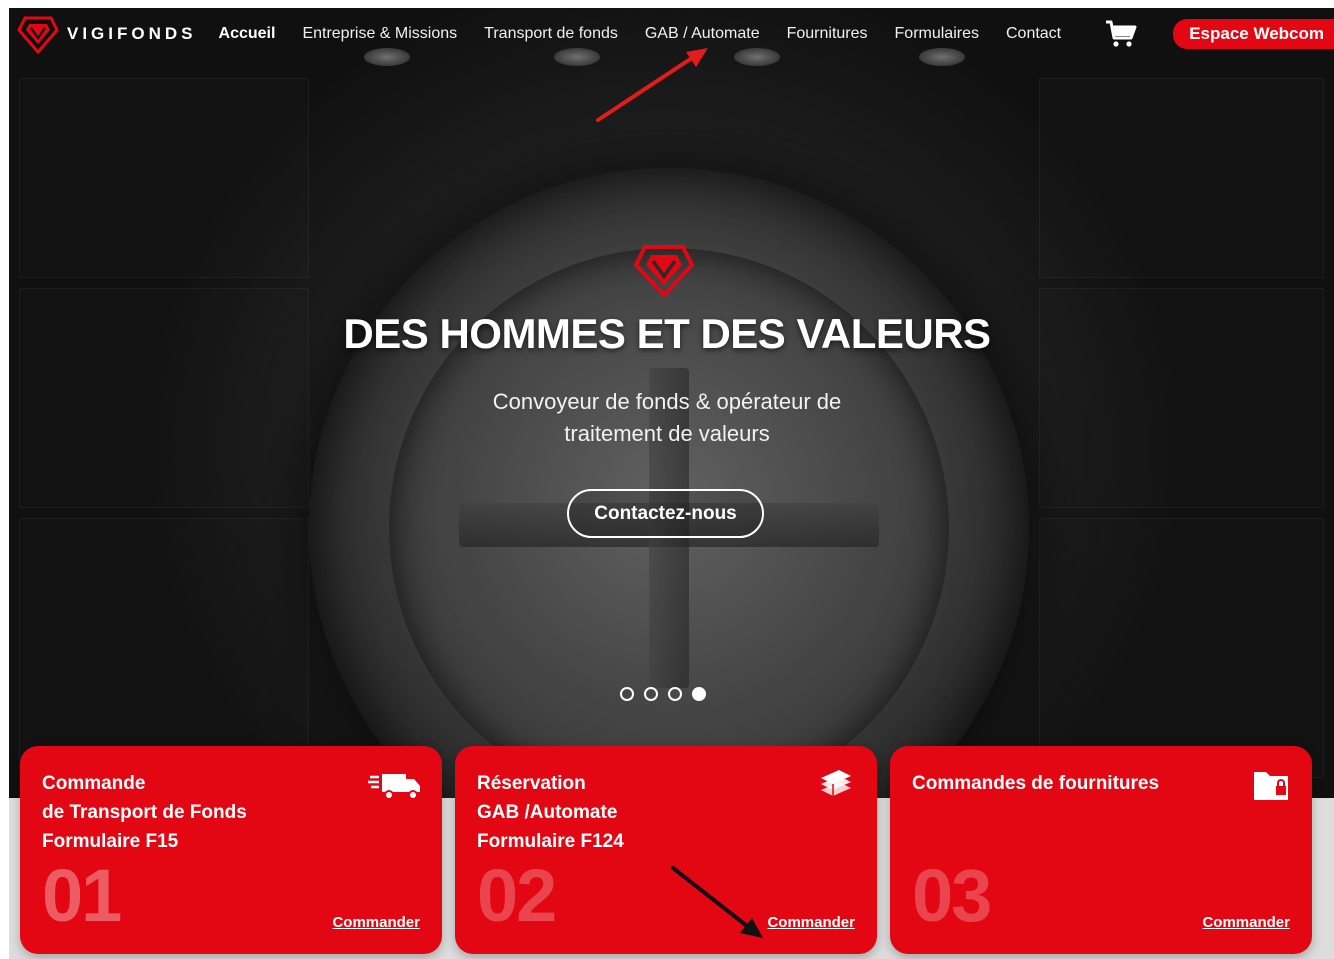  I want to click on hero-logo-icon, so click(664, 271).